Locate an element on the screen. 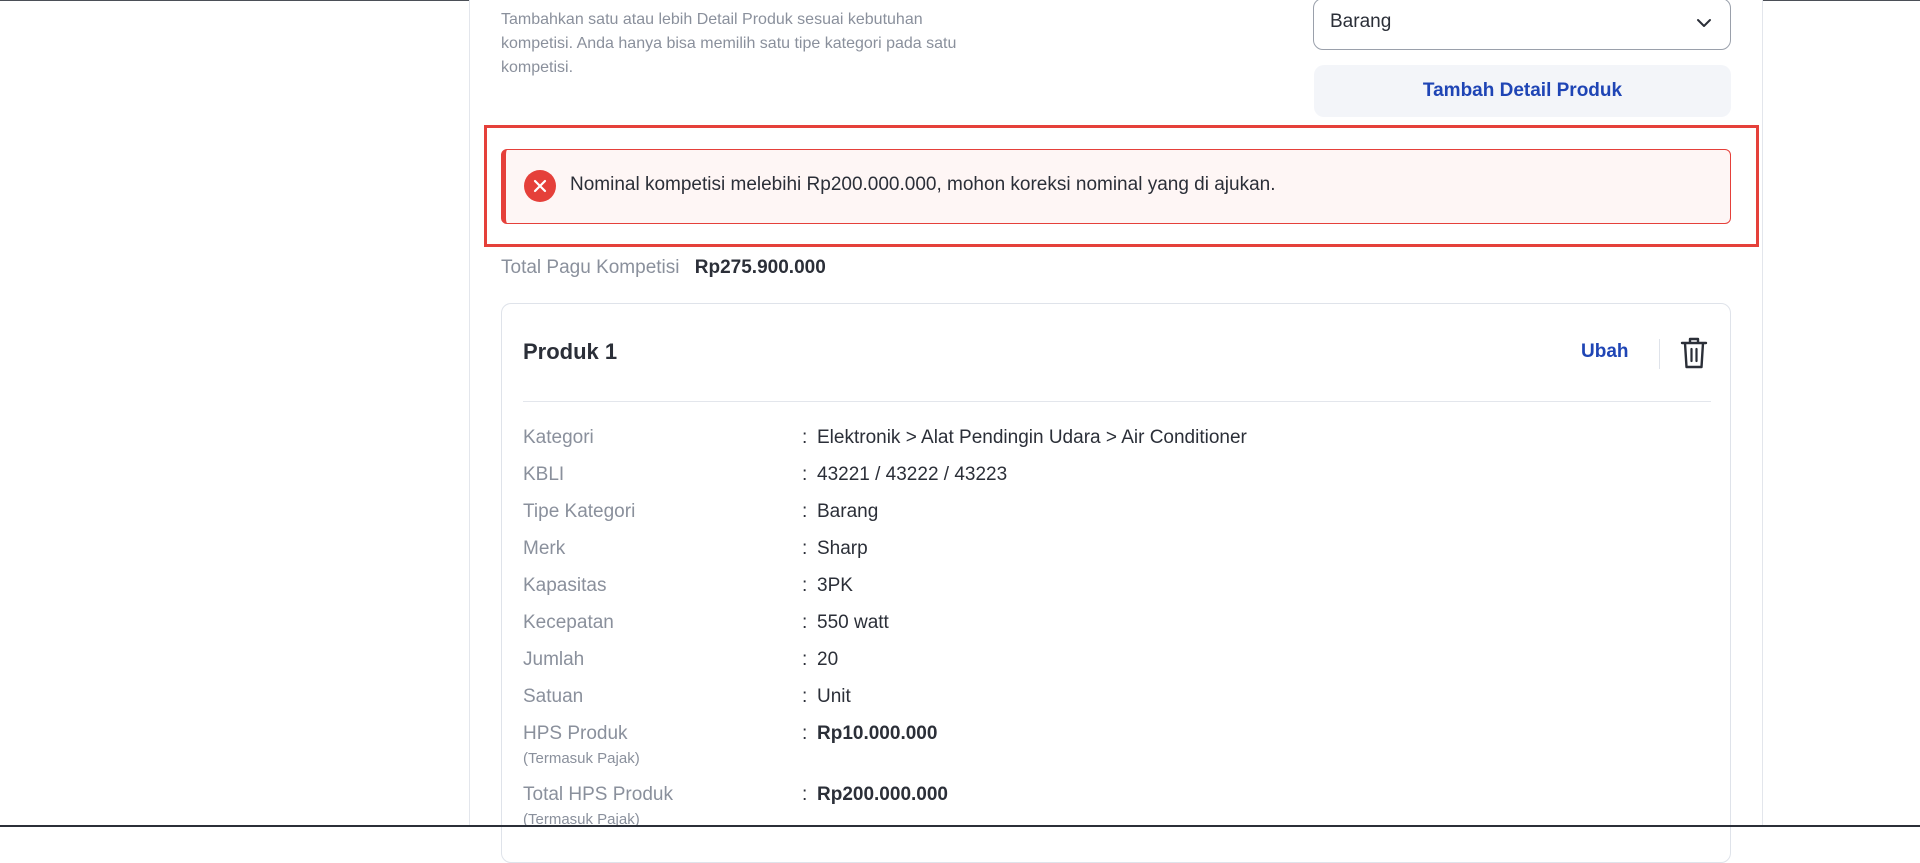 The image size is (1920, 863). spec-key: Total HPS Produk is located at coordinates (598, 794).